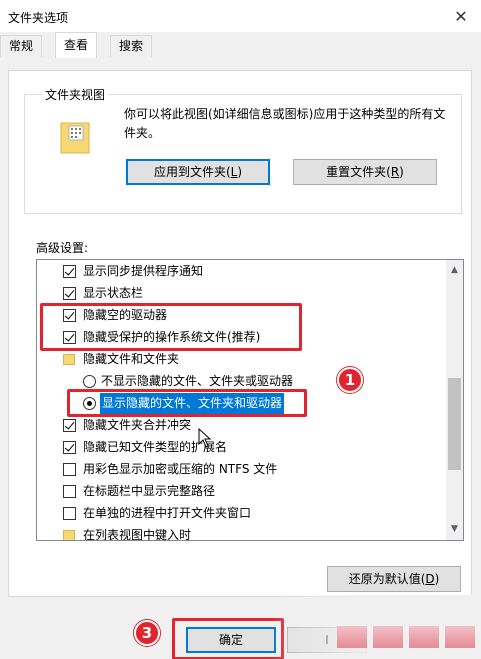  What do you see at coordinates (242, 315) in the screenshot?
I see `list-item: 隐藏空的驱动器` at bounding box center [242, 315].